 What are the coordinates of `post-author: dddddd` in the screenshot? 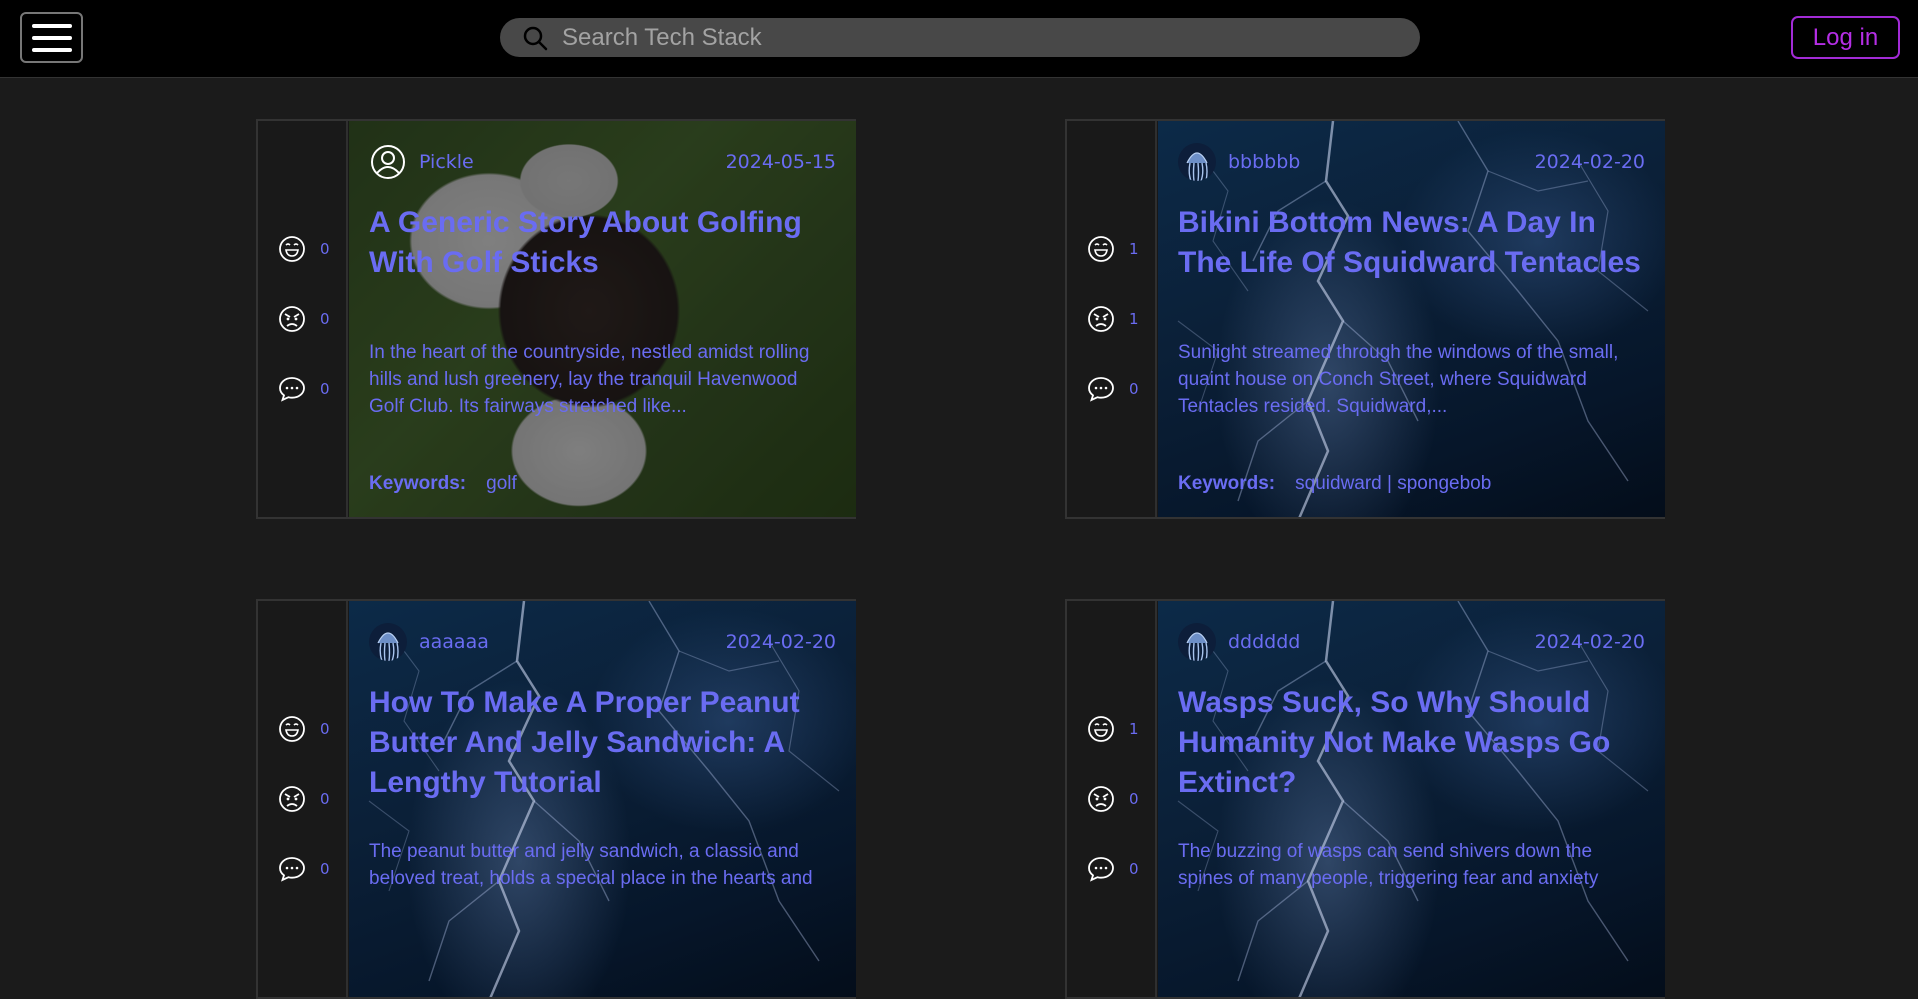 It's located at (1239, 642).